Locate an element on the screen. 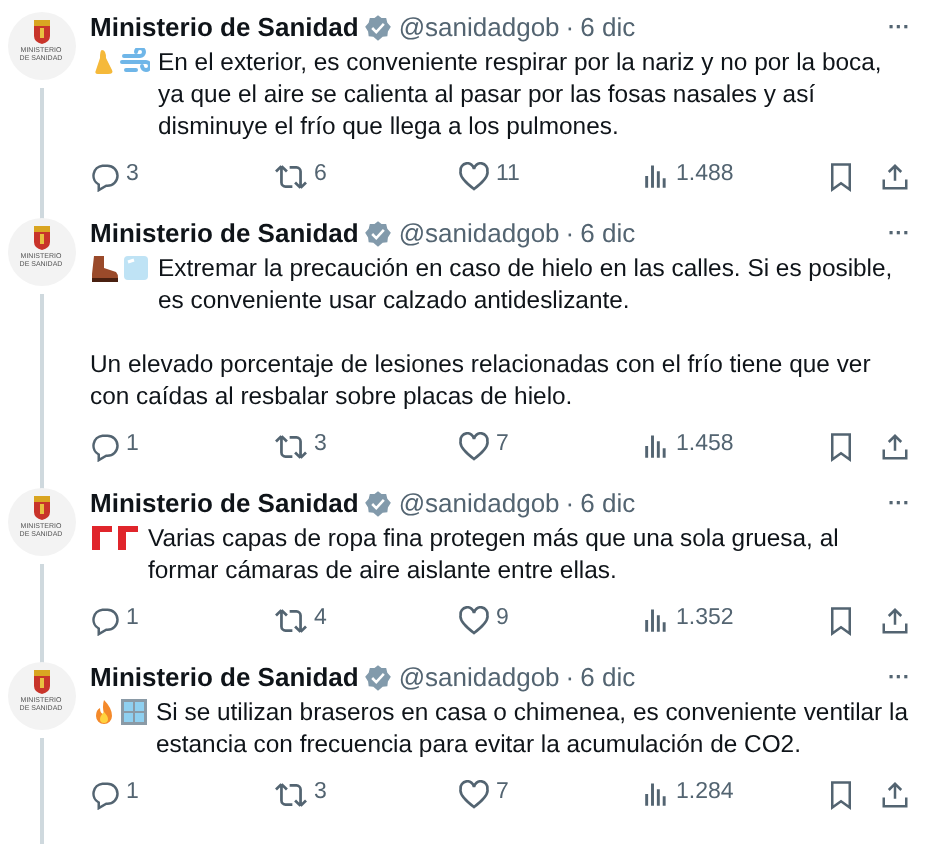 The image size is (934, 852). tweet-text: Varias capas de ropa fina protegen más que una sola gruesa, al formar cámaras de aire aislante entre ellas. is located at coordinates (494, 554).